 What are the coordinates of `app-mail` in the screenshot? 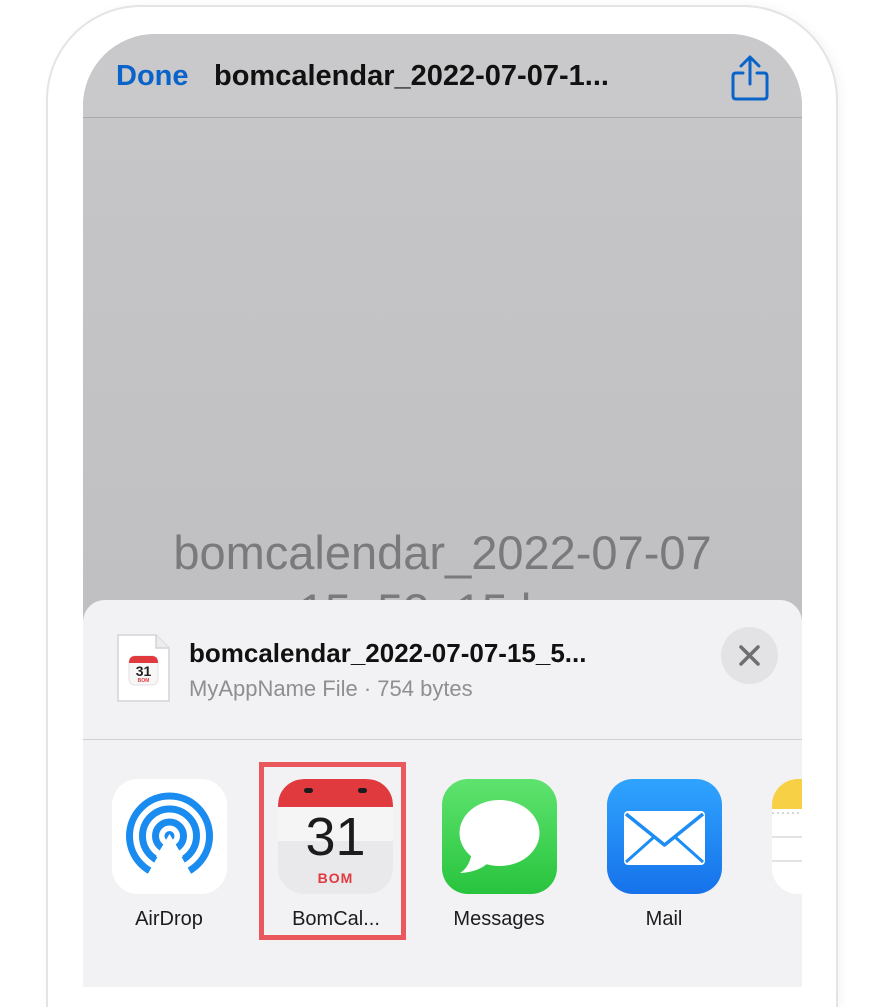 It's located at (664, 836).